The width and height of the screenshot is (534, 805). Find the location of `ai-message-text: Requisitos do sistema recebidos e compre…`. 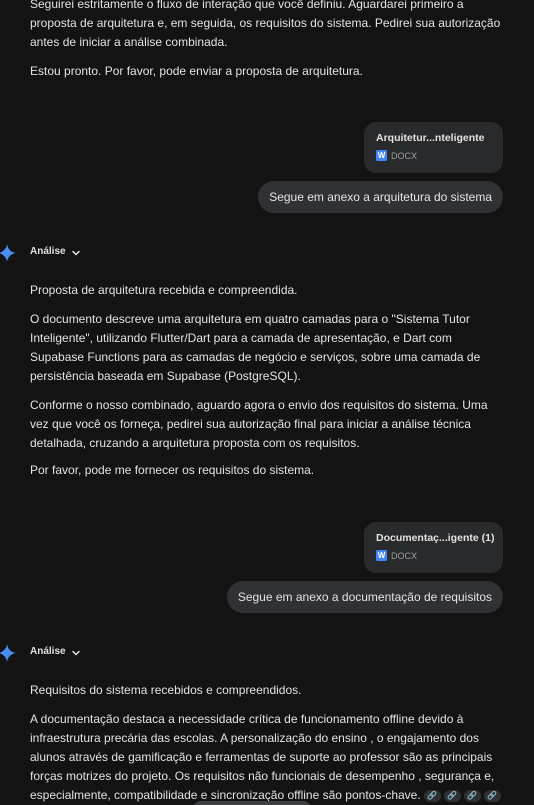

ai-message-text: Requisitos do sistema recebidos e compre… is located at coordinates (166, 690).